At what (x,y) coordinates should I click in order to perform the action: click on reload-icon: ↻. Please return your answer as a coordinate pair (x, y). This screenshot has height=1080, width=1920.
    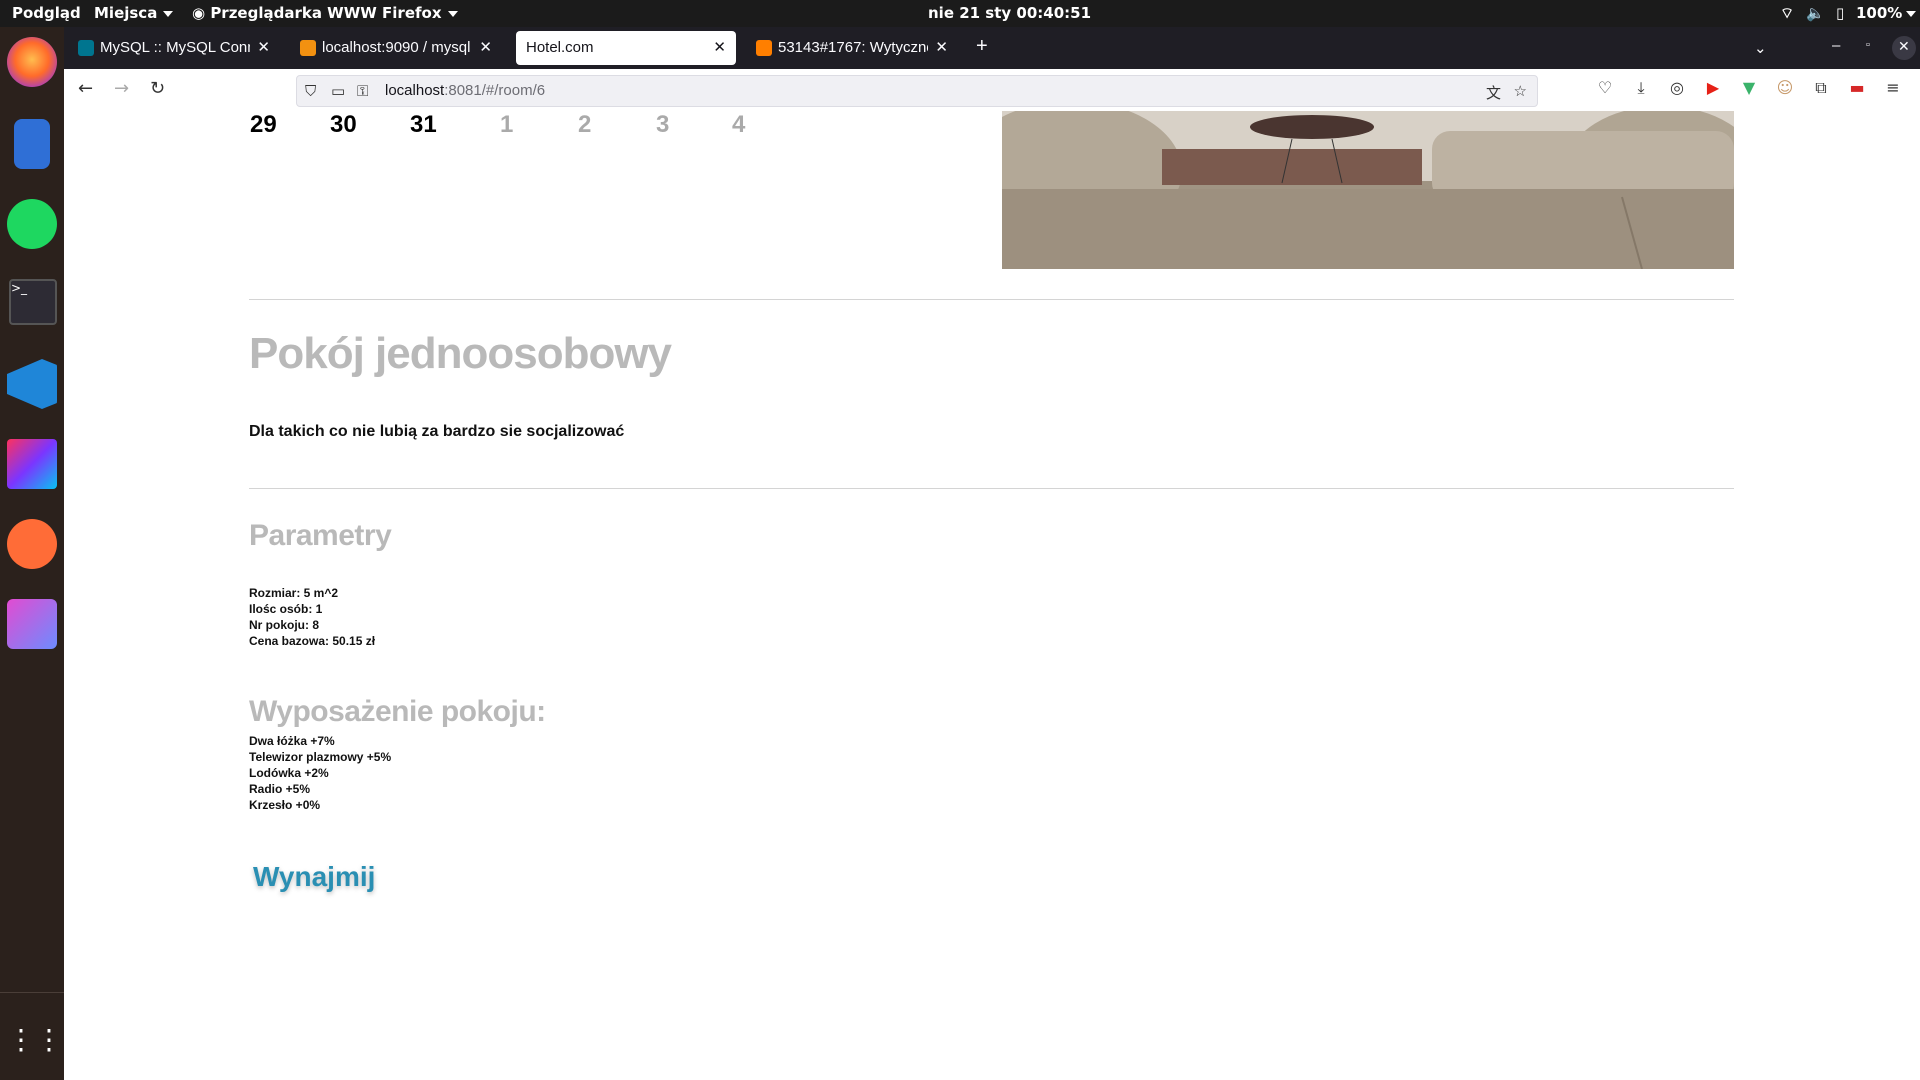
    Looking at the image, I should click on (157, 88).